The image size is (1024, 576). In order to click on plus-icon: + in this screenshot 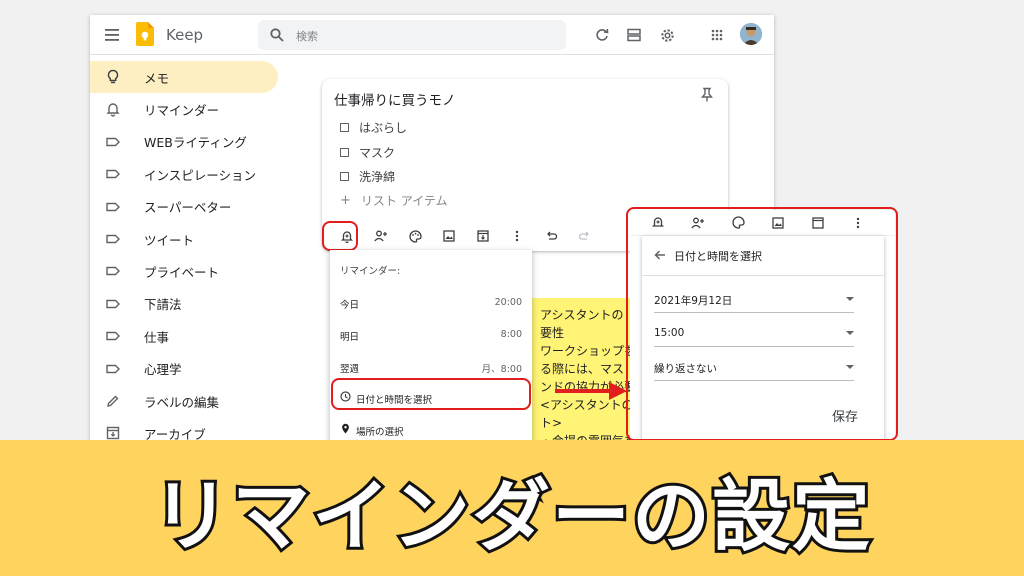, I will do `click(345, 200)`.